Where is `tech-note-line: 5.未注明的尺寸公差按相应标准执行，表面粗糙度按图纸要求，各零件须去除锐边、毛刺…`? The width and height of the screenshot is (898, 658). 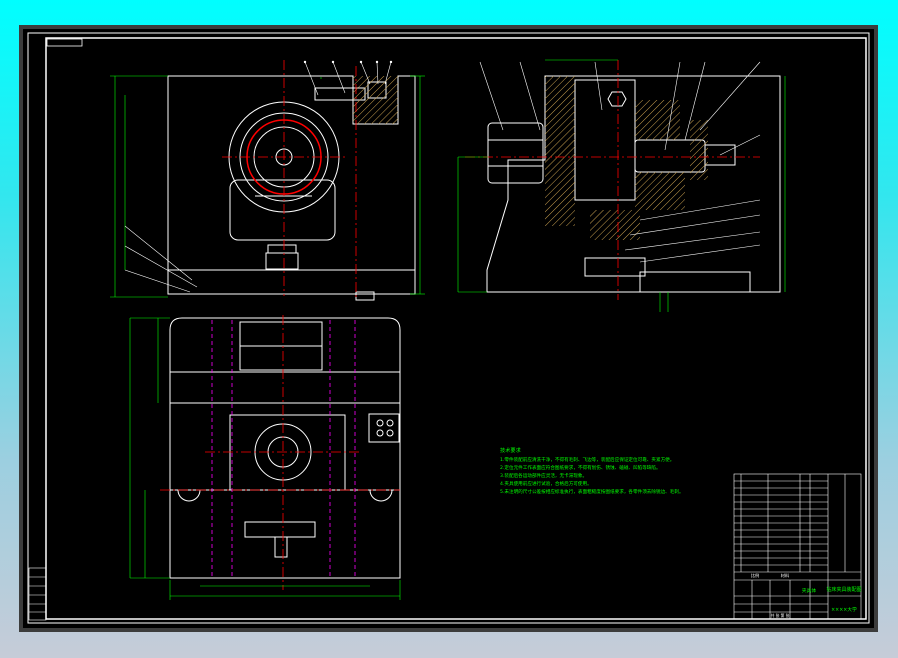
tech-note-line: 5.未注明的尺寸公差按相应标准执行，表面粗糙度按图纸要求，各零件须去除锐边、毛刺… is located at coordinates (592, 491).